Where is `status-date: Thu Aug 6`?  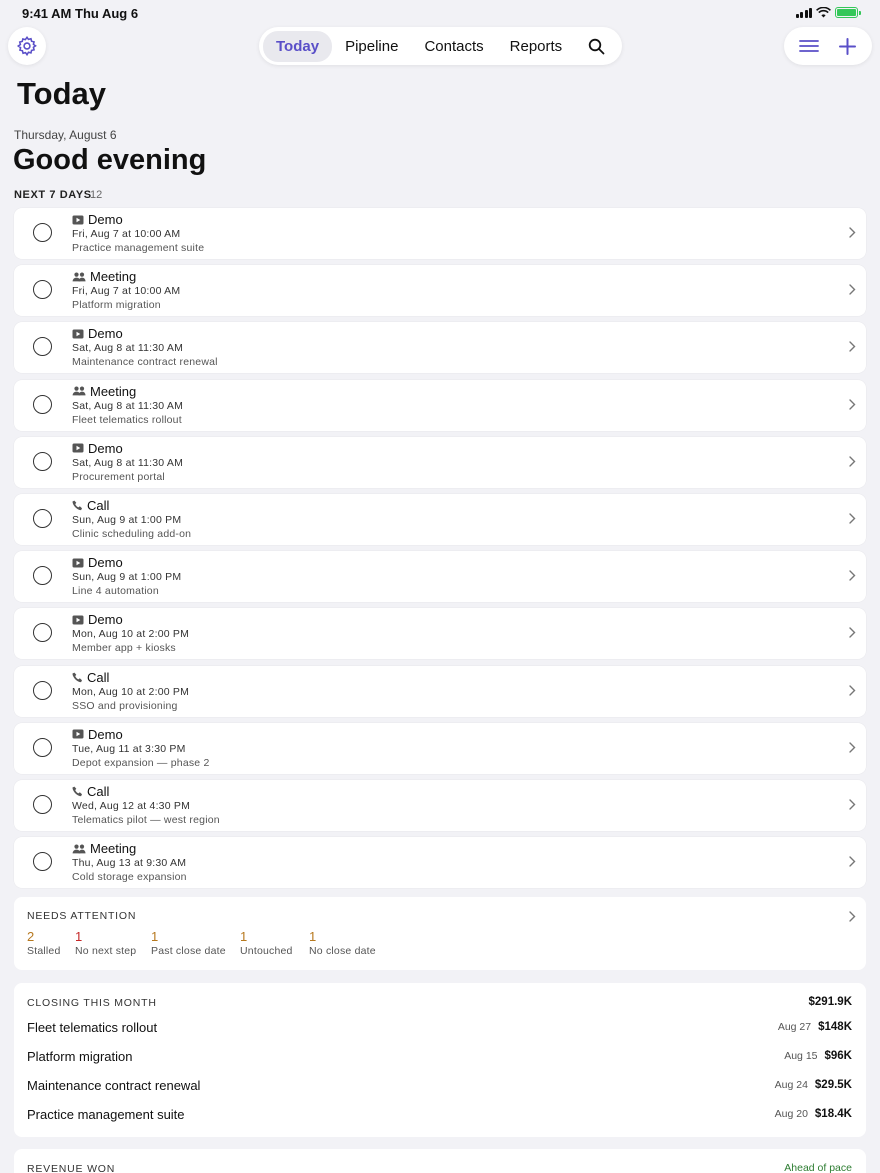 status-date: Thu Aug 6 is located at coordinates (107, 13).